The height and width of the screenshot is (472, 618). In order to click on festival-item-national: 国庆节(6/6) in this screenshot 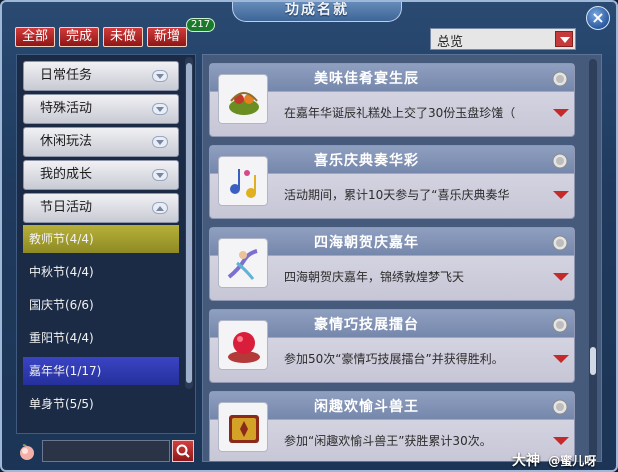, I will do `click(101, 305)`.